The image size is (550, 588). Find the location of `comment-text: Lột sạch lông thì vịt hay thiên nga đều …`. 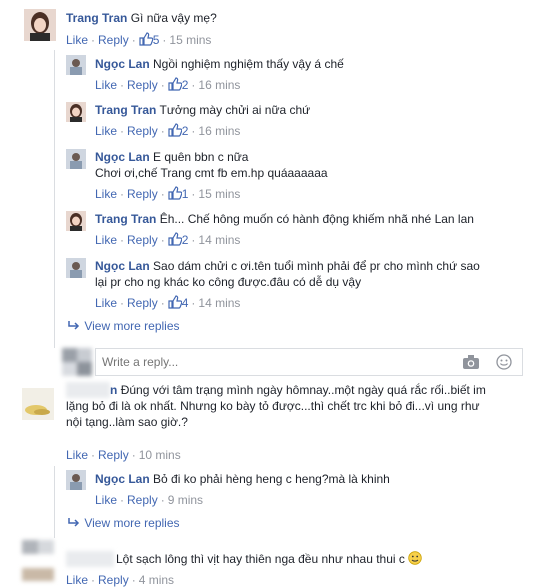

comment-text: Lột sạch lông thì vịt hay thiên nga đều … is located at coordinates (260, 559).